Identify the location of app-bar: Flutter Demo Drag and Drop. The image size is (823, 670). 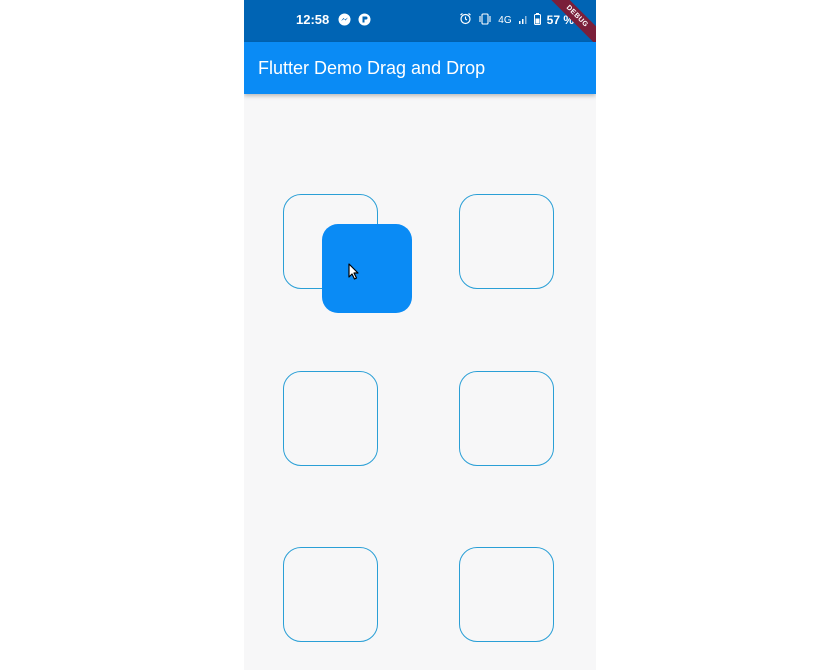
(420, 68).